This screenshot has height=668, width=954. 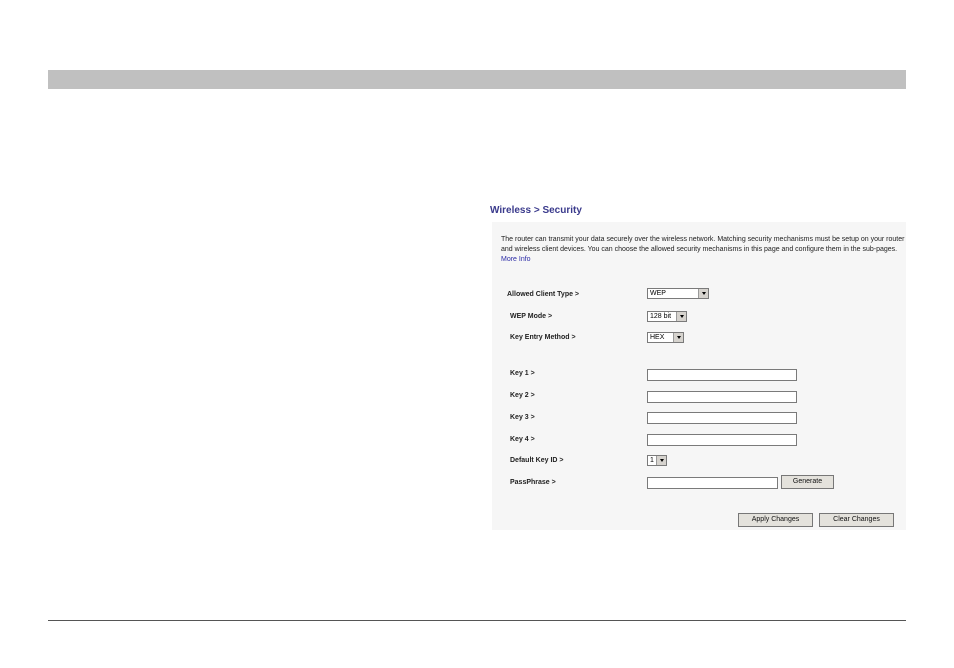 I want to click on key-4-input, so click(x=722, y=440).